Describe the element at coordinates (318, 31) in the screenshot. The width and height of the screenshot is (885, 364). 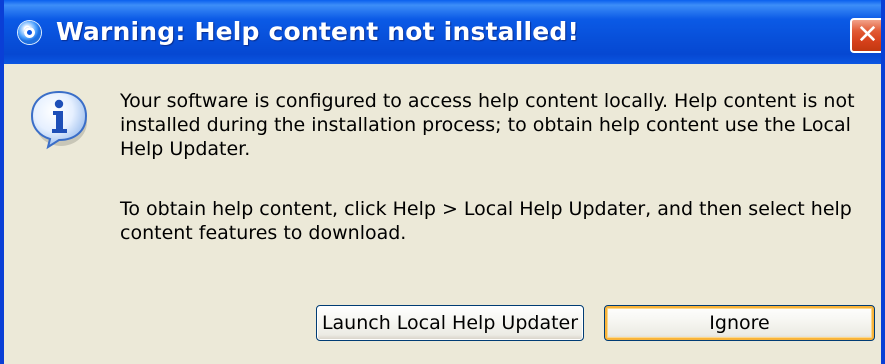
I see `window-title: Warning: Help content not installed!` at that location.